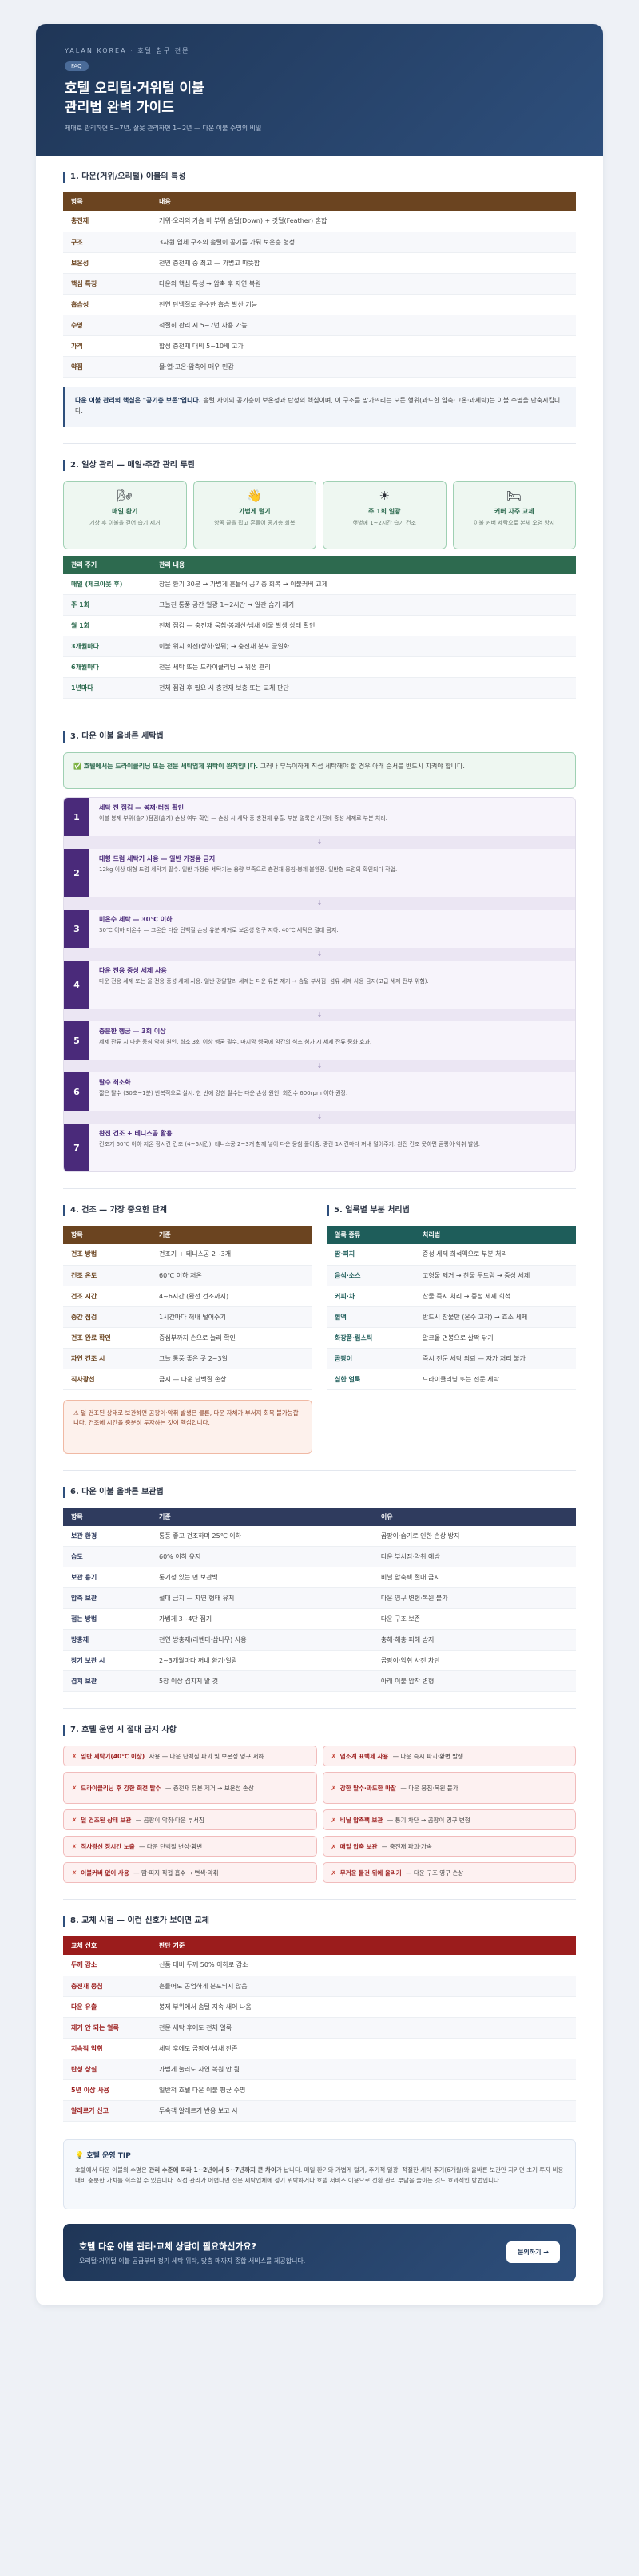 The image size is (639, 2576). What do you see at coordinates (142, 1820) in the screenshot?
I see `forbidden-text: 덜 건조된 상태 보관 — 곰팡이·악취·다운 부서짐` at bounding box center [142, 1820].